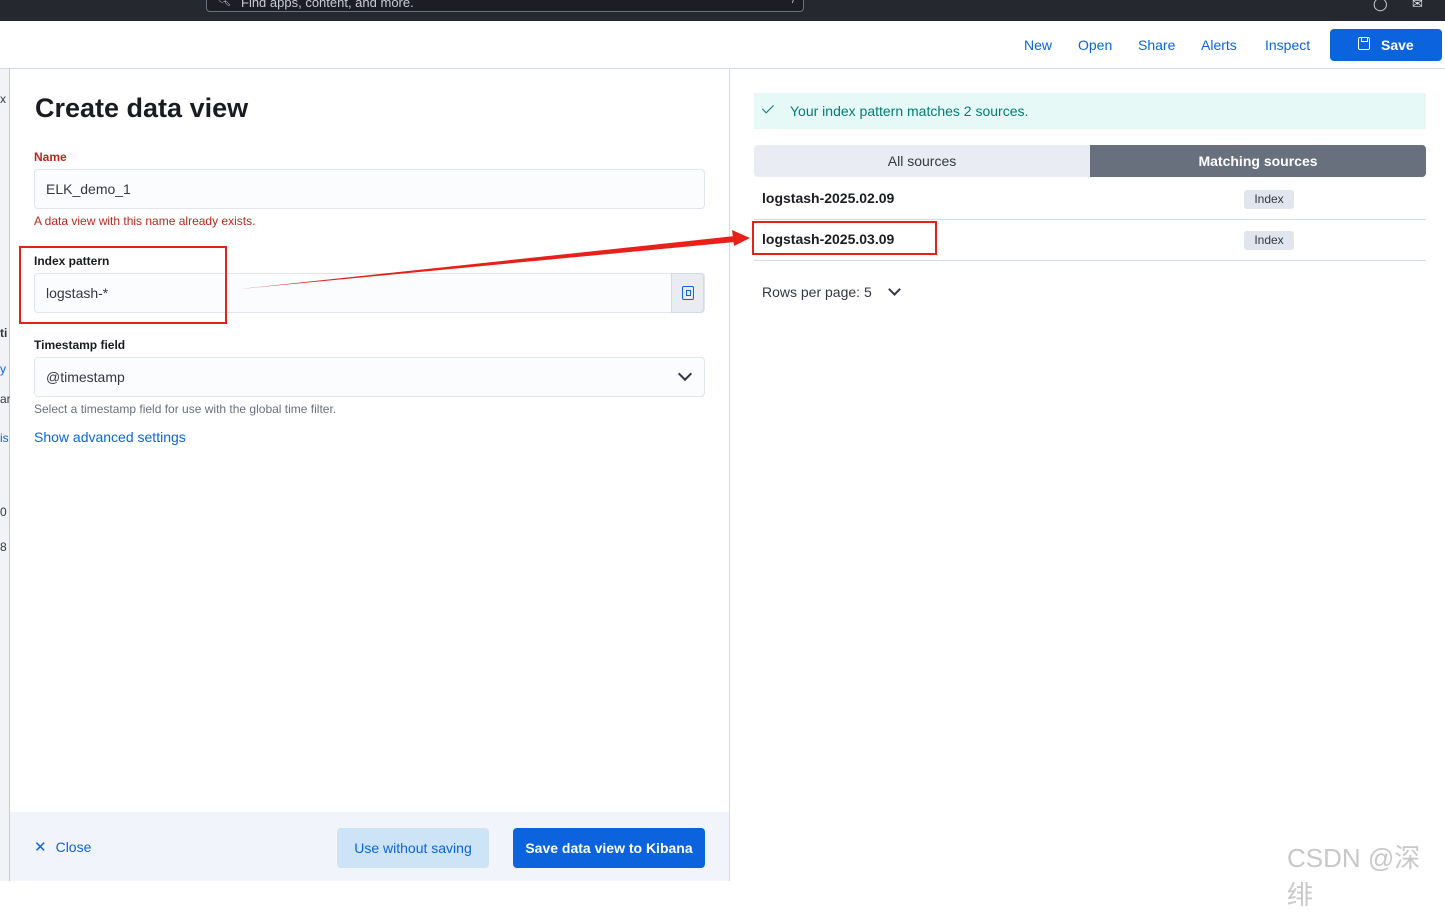 The width and height of the screenshot is (1445, 912). Describe the element at coordinates (495, 259) in the screenshot. I see `annotation-arrow` at that location.